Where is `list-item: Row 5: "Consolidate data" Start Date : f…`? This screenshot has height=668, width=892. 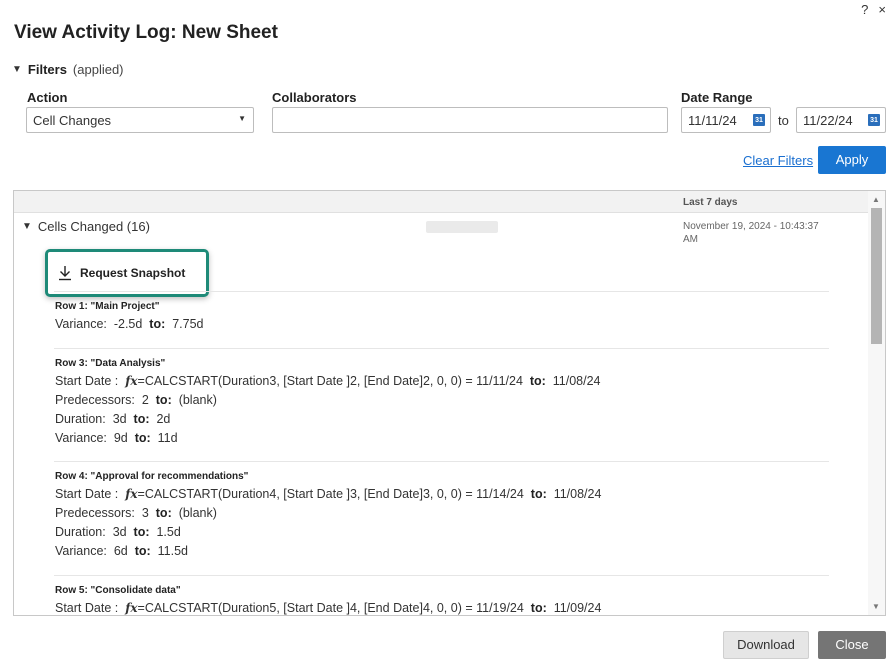 list-item: Row 5: "Consolidate data" Start Date : f… is located at coordinates (328, 600).